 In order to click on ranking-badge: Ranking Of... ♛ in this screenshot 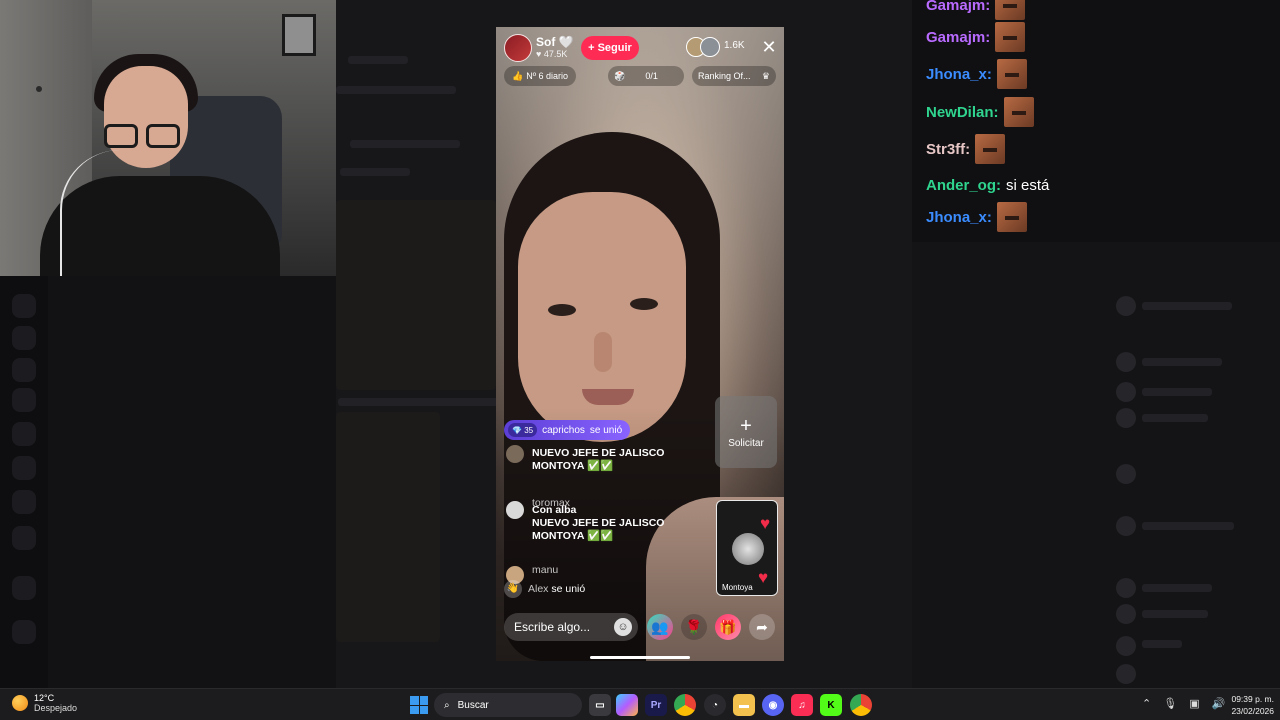, I will do `click(734, 76)`.